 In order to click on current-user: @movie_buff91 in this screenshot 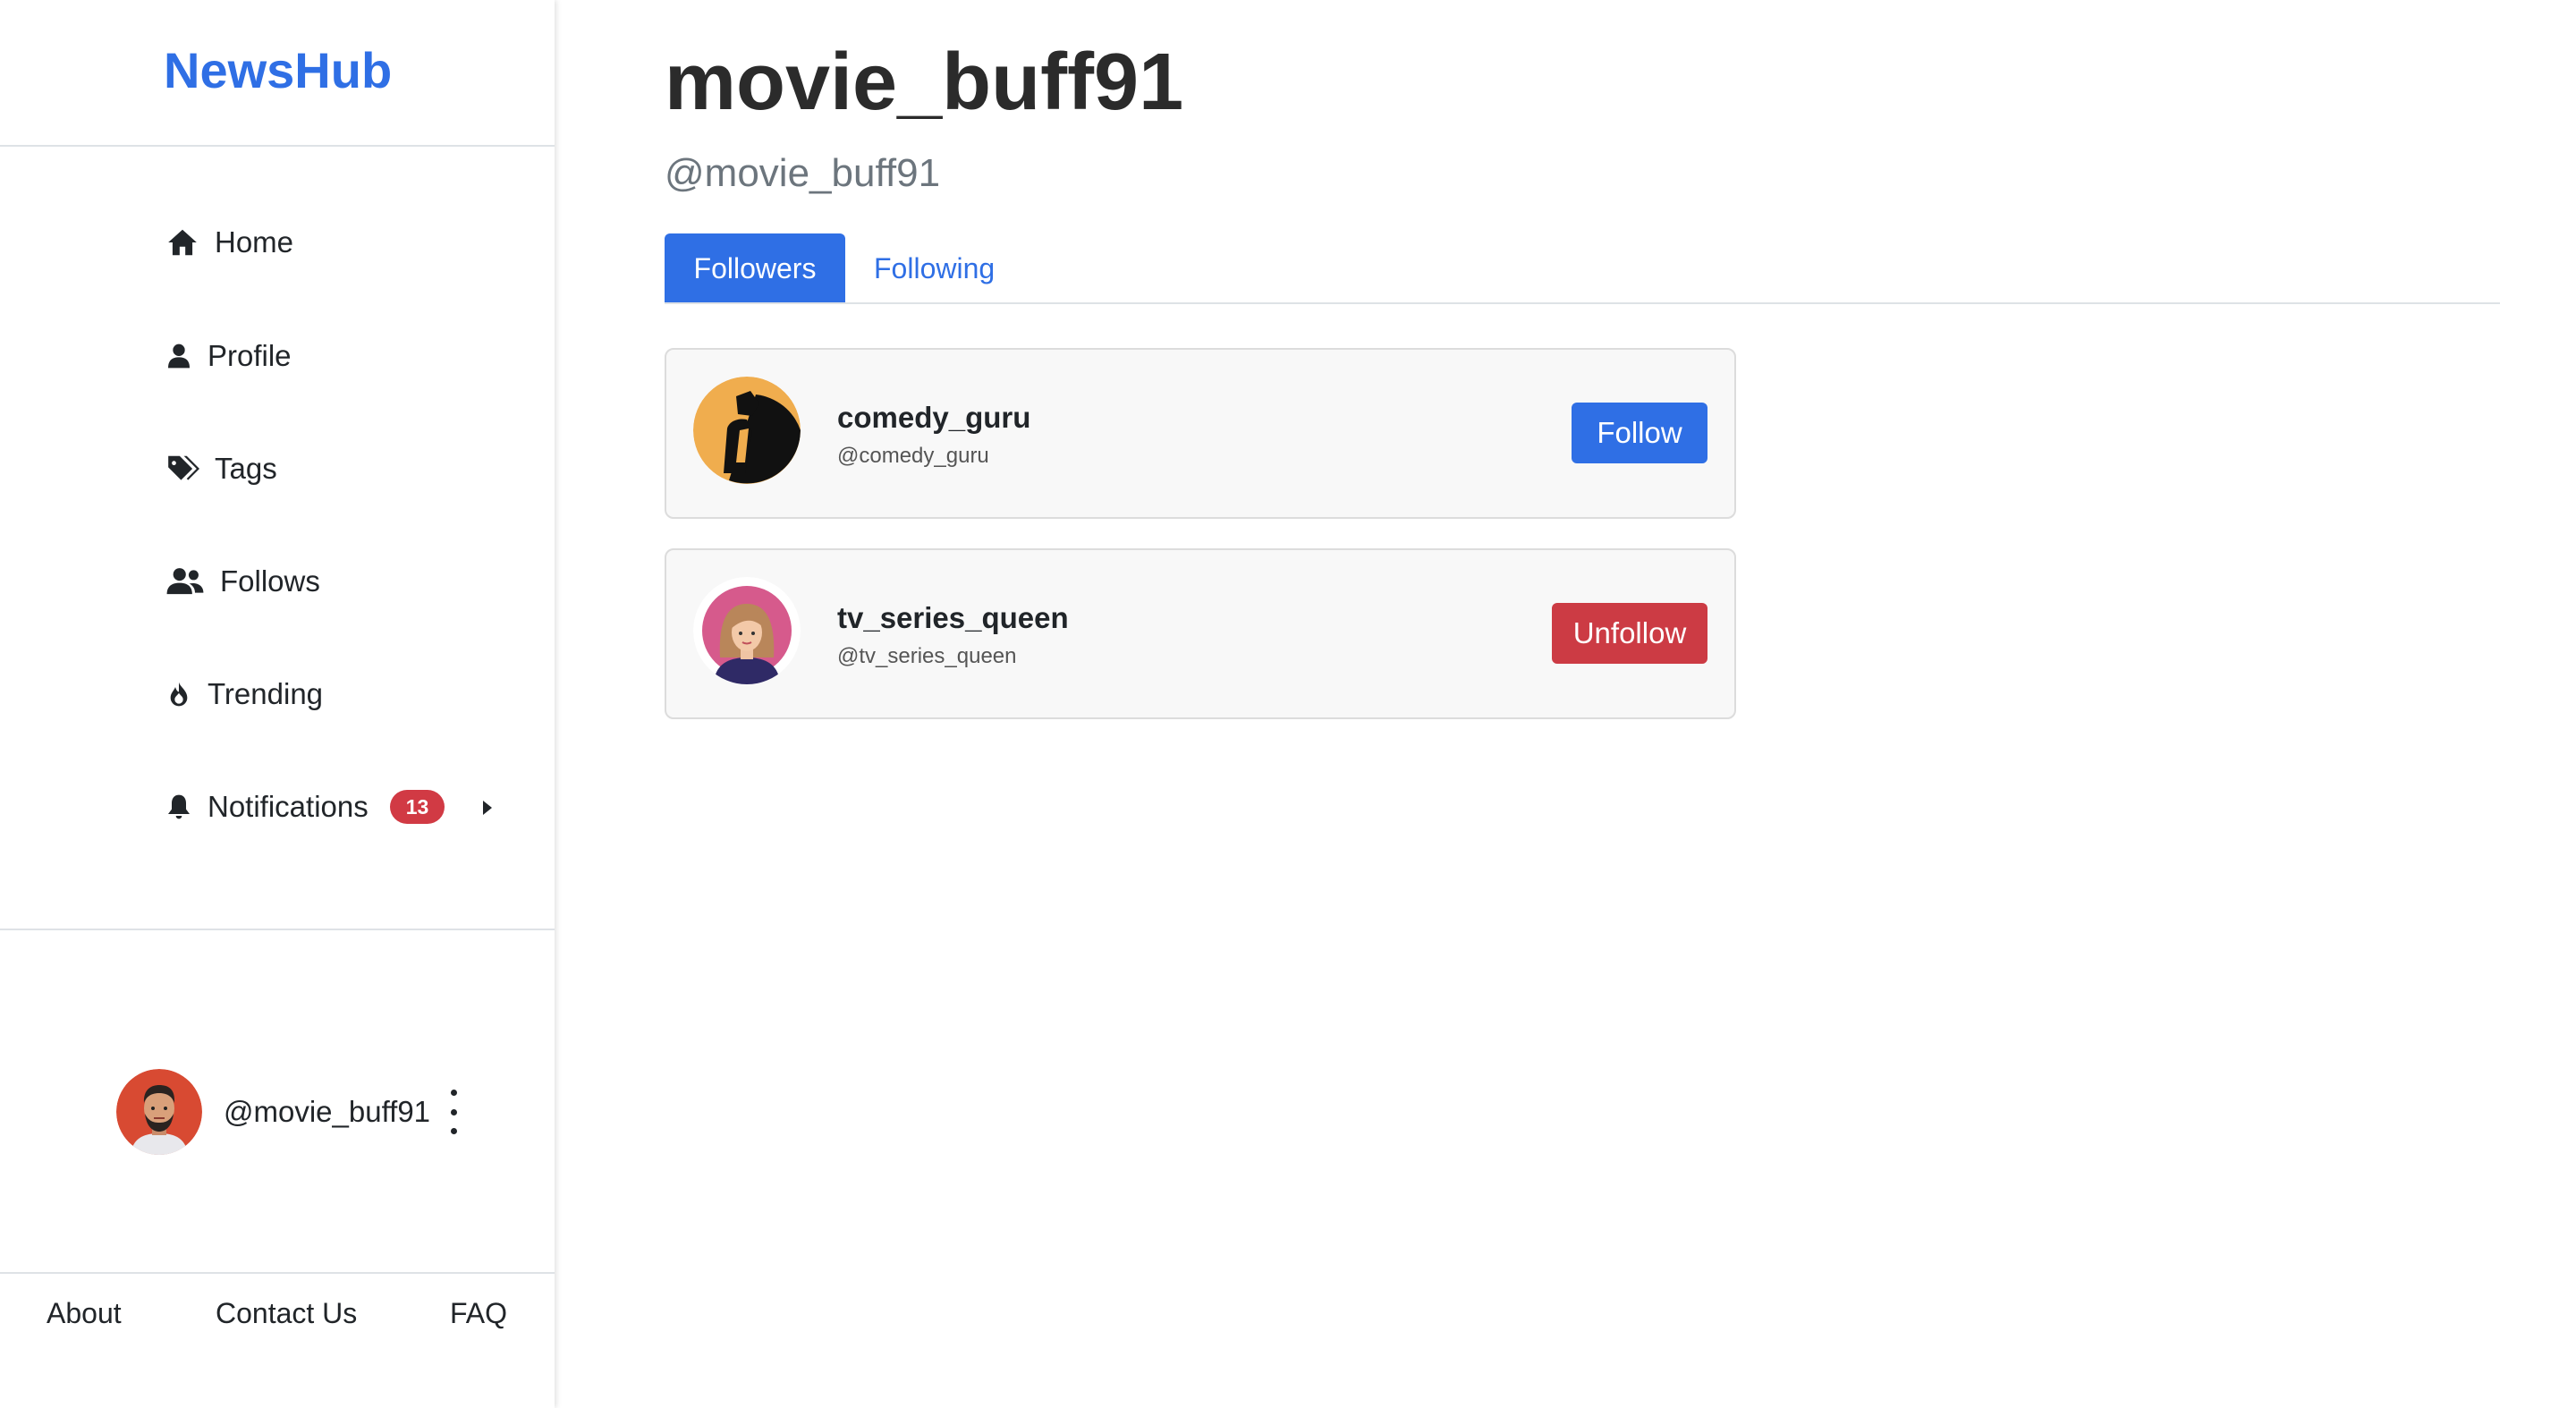, I will do `click(290, 1112)`.